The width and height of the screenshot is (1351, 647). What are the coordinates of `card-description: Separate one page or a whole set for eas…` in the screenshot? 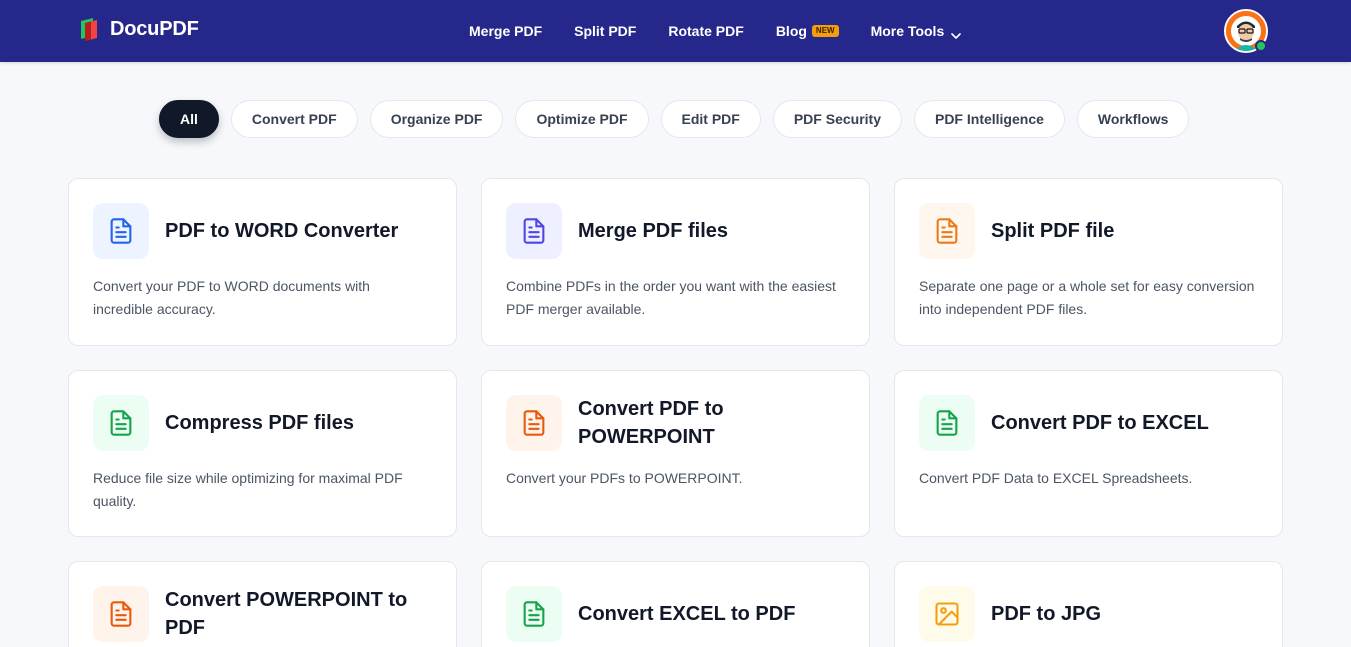 It's located at (1087, 297).